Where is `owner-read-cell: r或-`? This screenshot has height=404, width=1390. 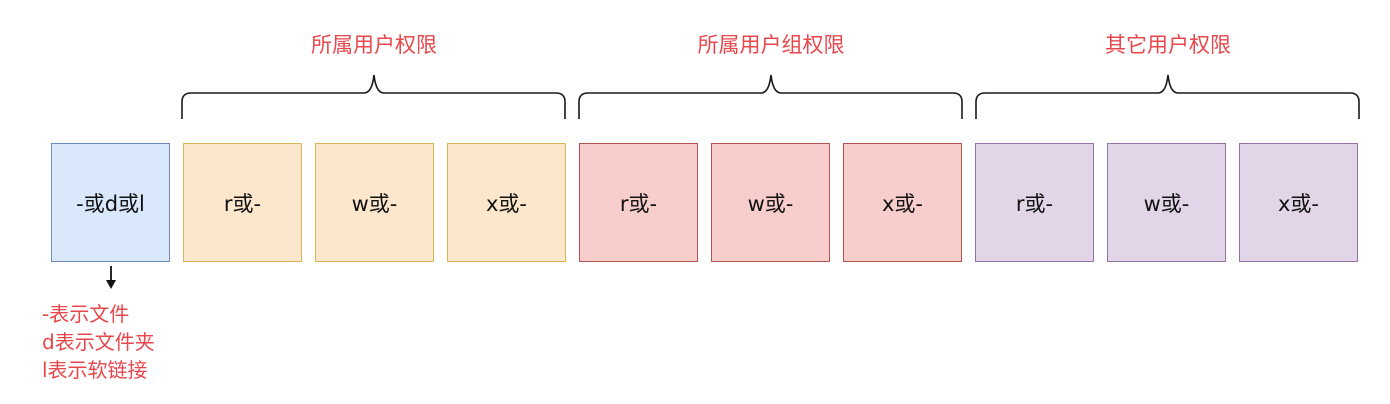
owner-read-cell: r或- is located at coordinates (242, 202).